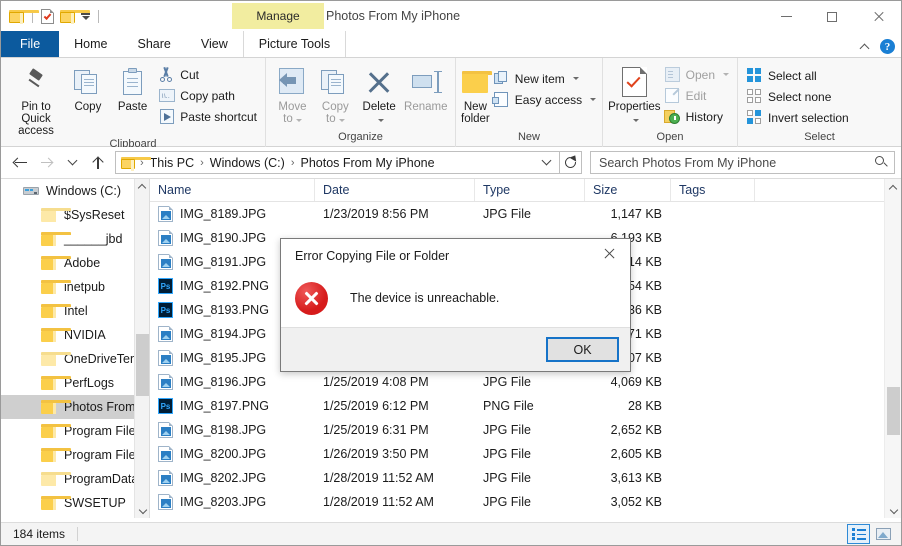  I want to click on search-icon, so click(881, 162).